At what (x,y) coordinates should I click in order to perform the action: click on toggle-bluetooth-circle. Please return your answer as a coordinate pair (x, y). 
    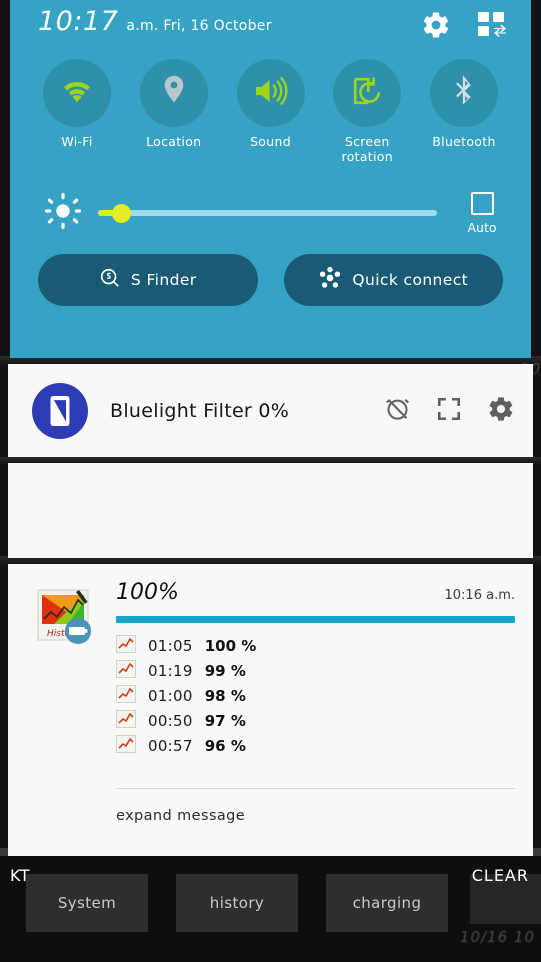
    Looking at the image, I should click on (464, 93).